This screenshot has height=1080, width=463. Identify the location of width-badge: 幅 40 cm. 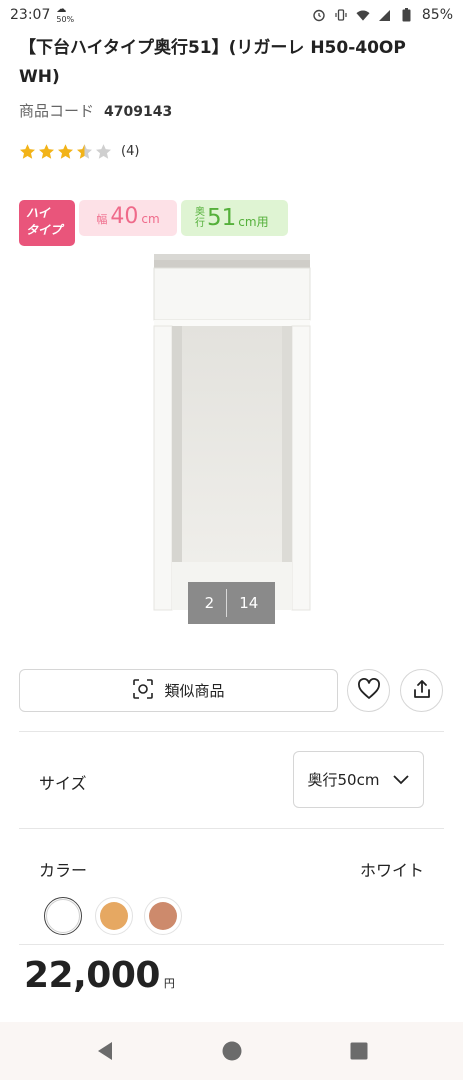
(128, 218).